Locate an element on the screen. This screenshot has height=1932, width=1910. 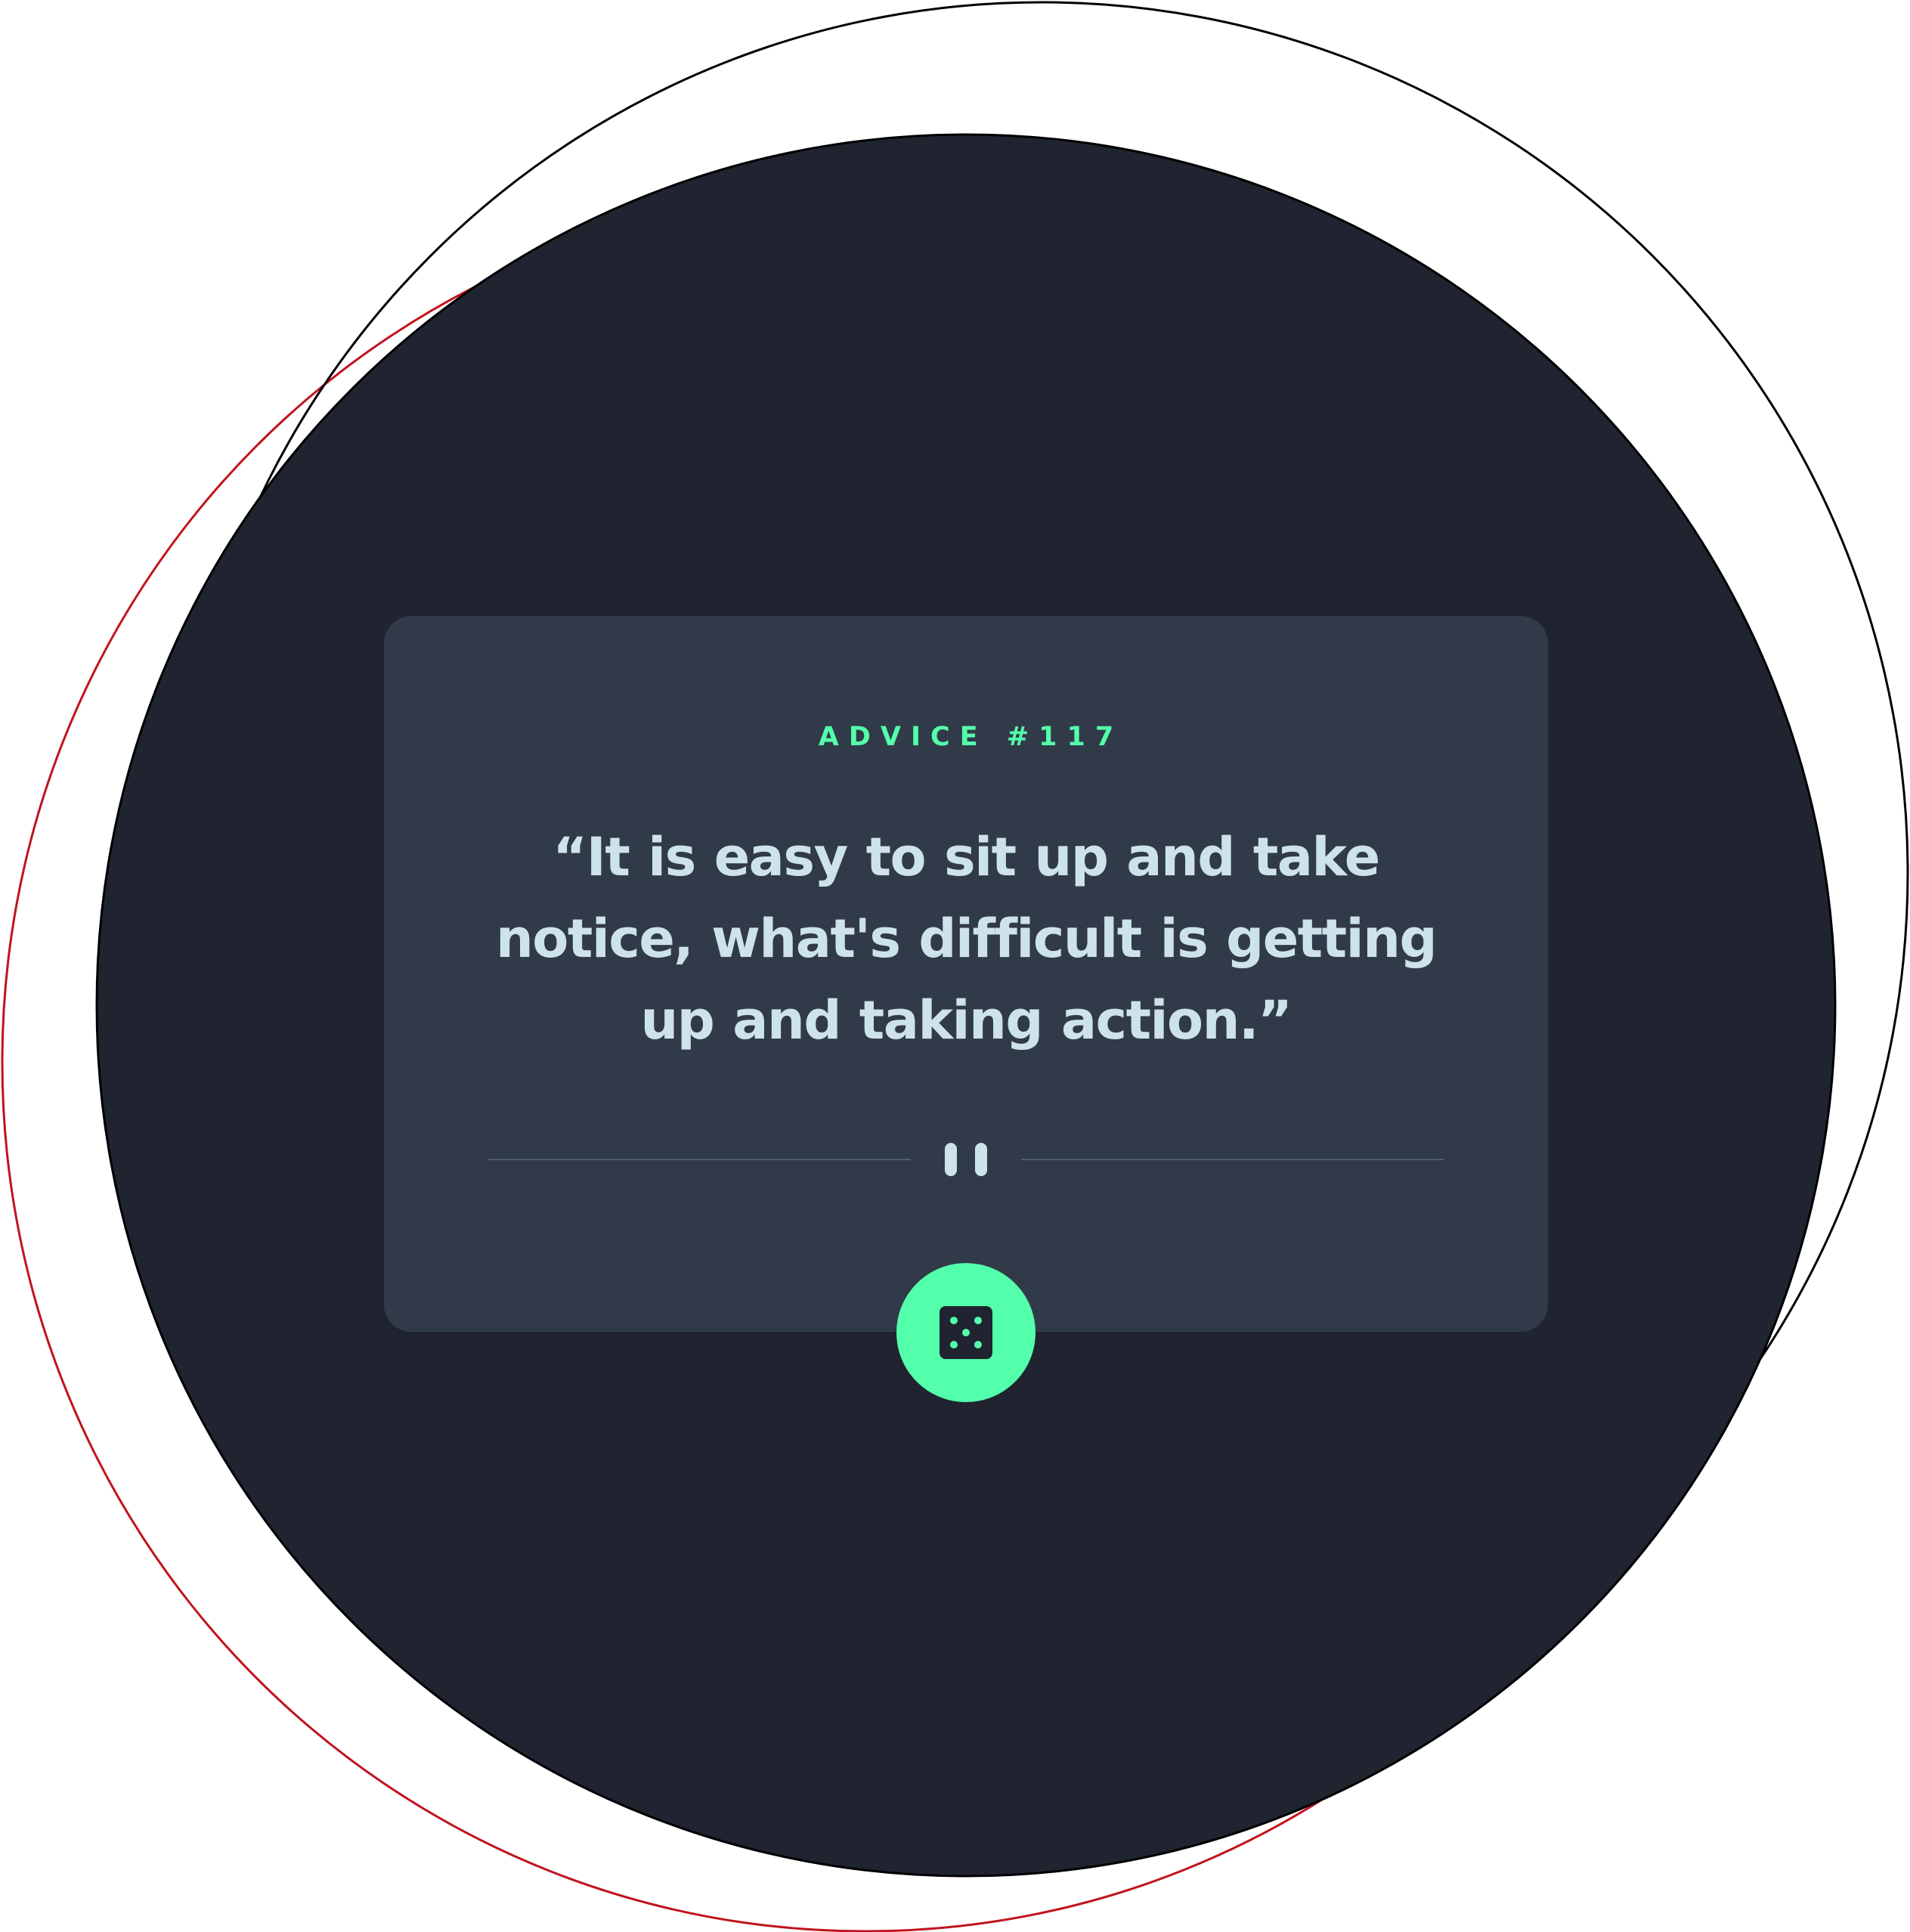
new-advice-button is located at coordinates (965, 1332).